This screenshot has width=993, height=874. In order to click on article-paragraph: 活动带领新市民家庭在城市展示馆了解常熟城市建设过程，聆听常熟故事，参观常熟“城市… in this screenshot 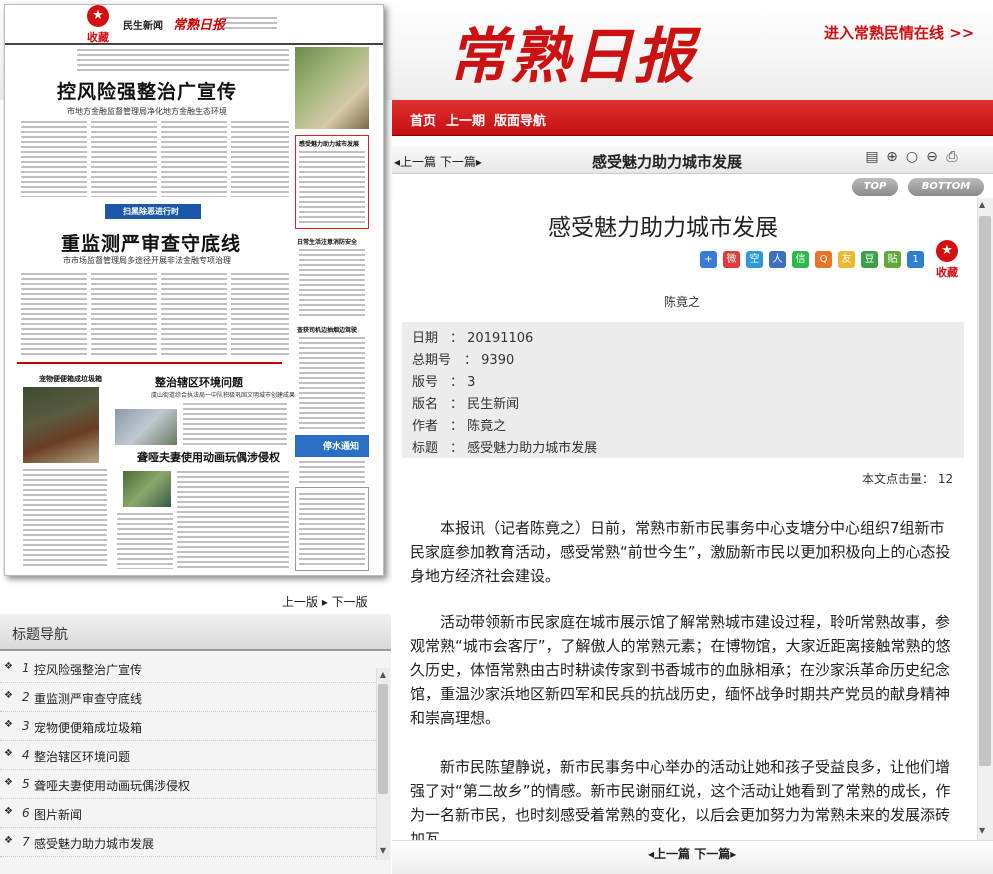, I will do `click(680, 670)`.